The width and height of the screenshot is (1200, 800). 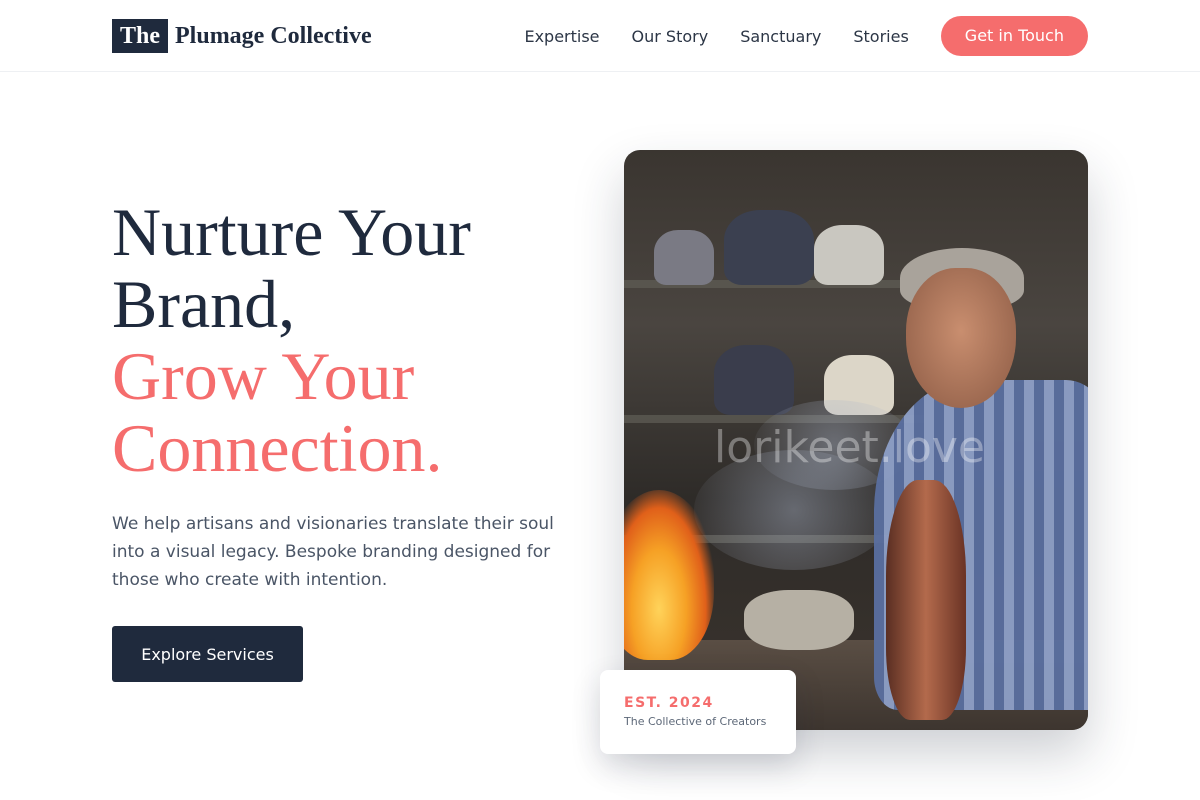 I want to click on established-badge: EST. 2024 The Collective of Creators, so click(x=698, y=712).